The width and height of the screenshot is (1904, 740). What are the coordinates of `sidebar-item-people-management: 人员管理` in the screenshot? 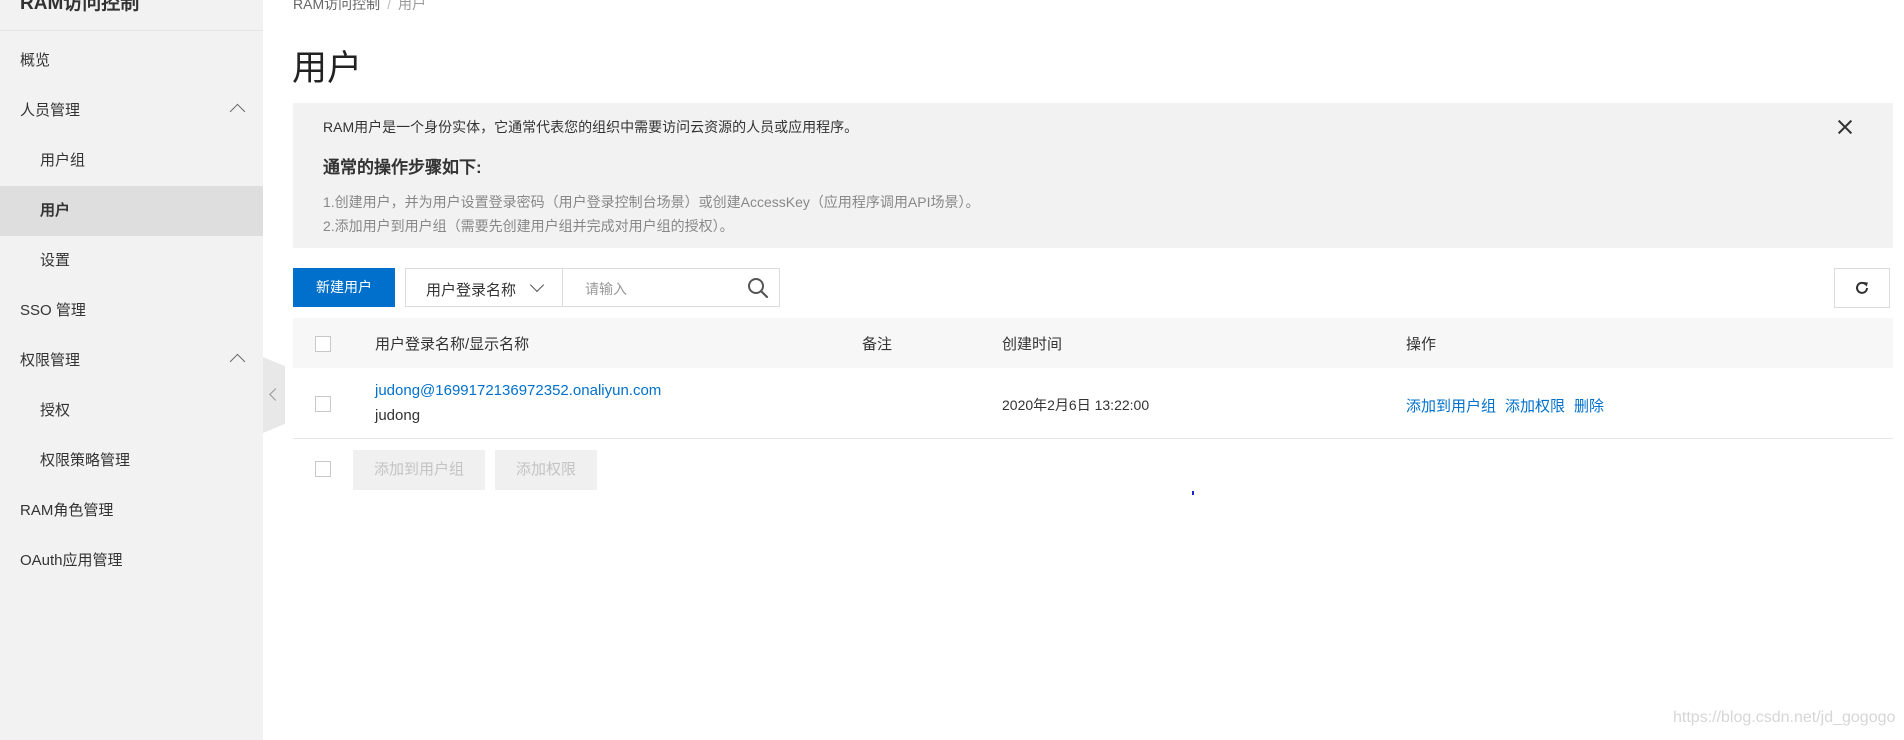 It's located at (131, 111).